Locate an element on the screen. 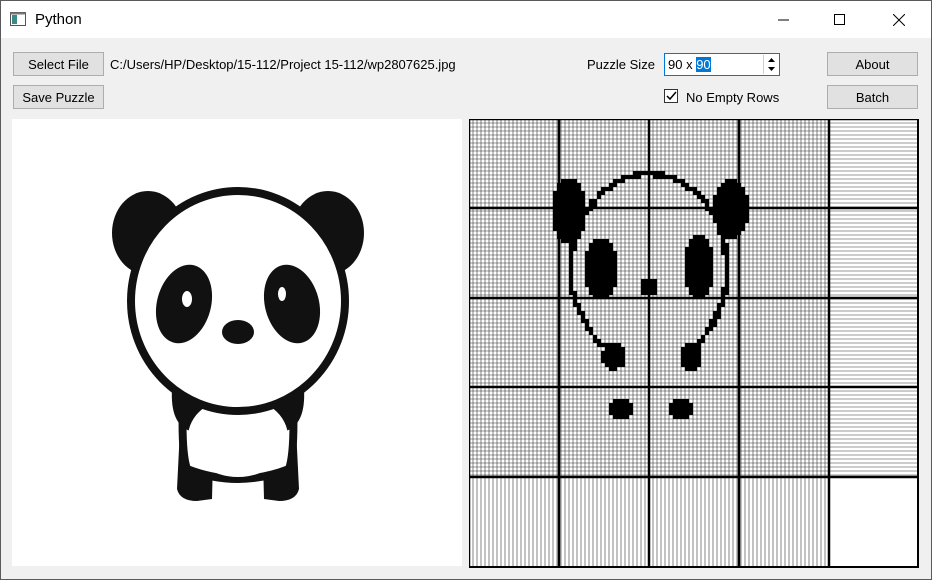  maximize-button is located at coordinates (840, 19).